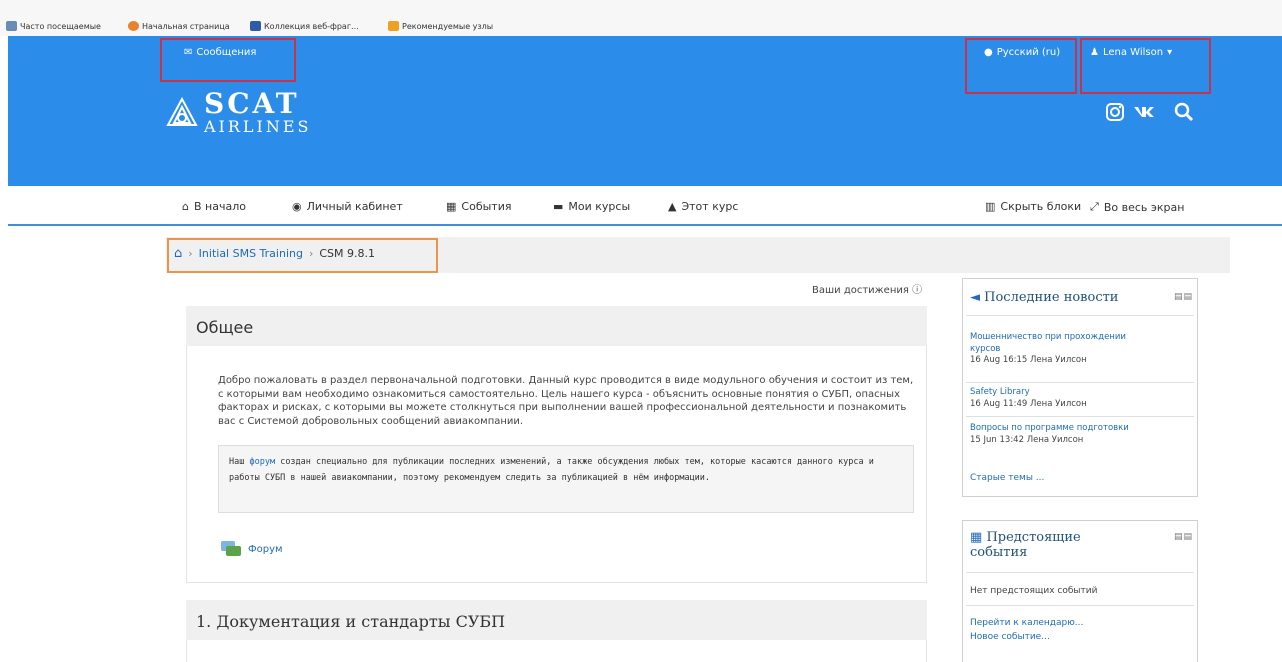 The width and height of the screenshot is (1282, 662). I want to click on fullscreen-button: ⤢ Во весь экран, so click(1137, 207).